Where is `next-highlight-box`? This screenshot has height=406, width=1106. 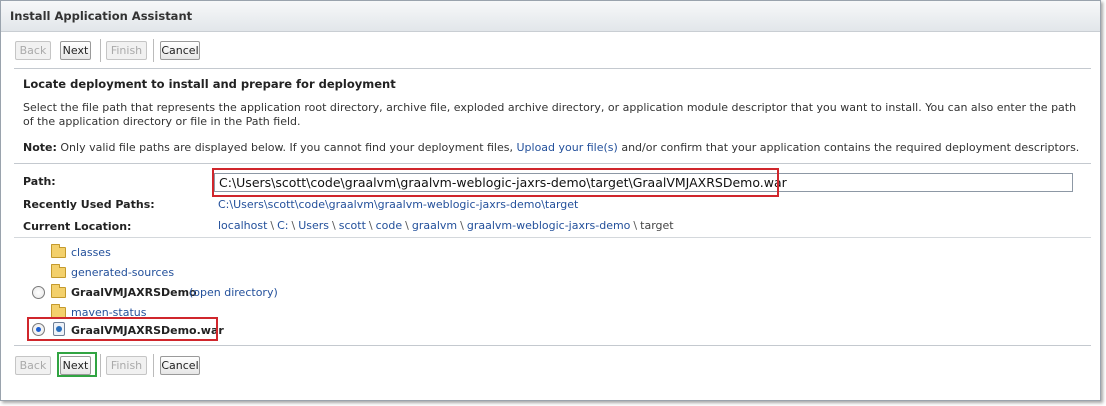 next-highlight-box is located at coordinates (77, 364).